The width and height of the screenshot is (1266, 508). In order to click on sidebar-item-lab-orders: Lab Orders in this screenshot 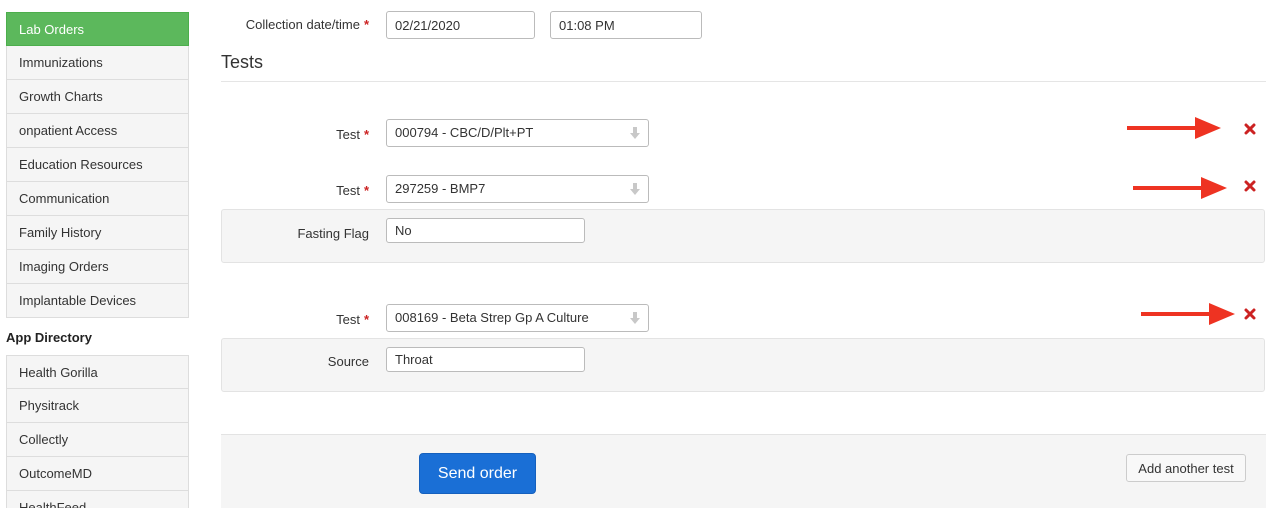, I will do `click(97, 29)`.